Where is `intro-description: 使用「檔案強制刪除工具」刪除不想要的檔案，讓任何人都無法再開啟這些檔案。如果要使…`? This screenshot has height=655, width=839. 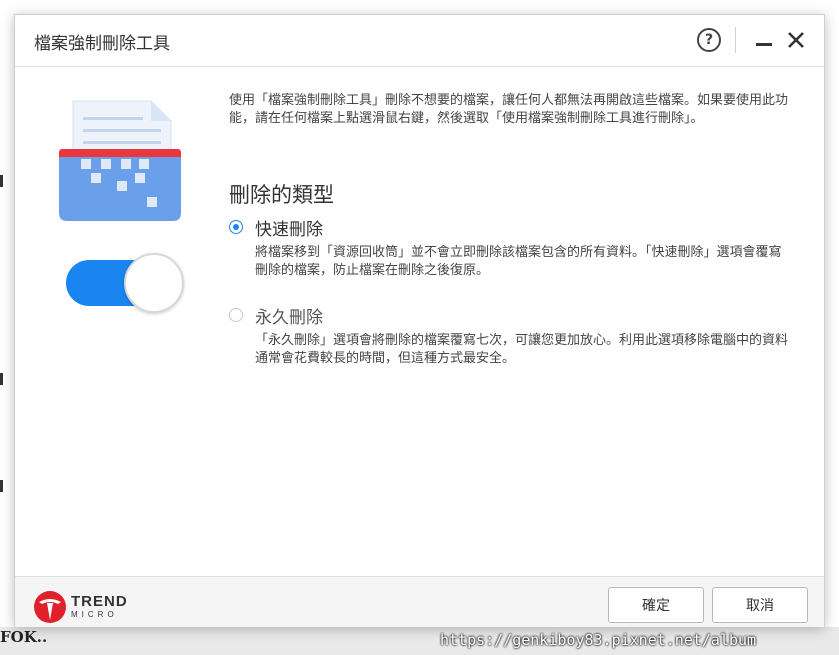
intro-description: 使用「檔案強制刪除工具」刪除不想要的檔案，讓任何人都無法再開啟這些檔案。如果要使… is located at coordinates (509, 109).